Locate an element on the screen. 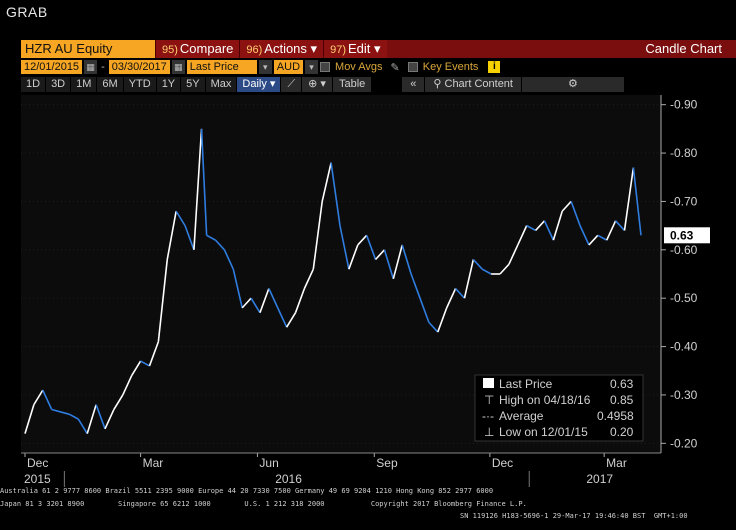 This screenshot has width=736, height=530. period-6m: 6M is located at coordinates (110, 84).